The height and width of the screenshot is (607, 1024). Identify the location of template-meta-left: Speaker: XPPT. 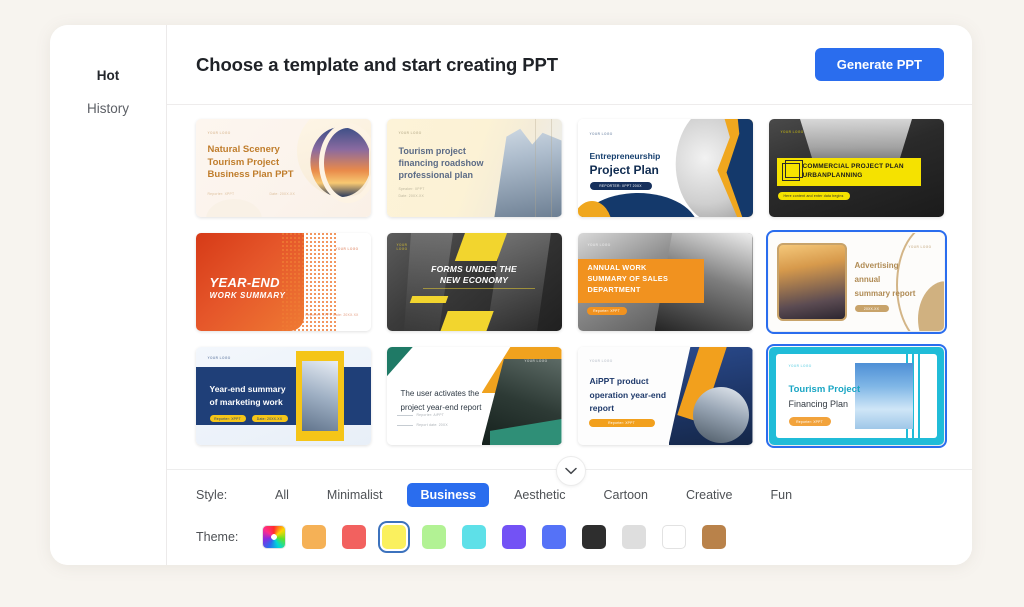
(411, 189).